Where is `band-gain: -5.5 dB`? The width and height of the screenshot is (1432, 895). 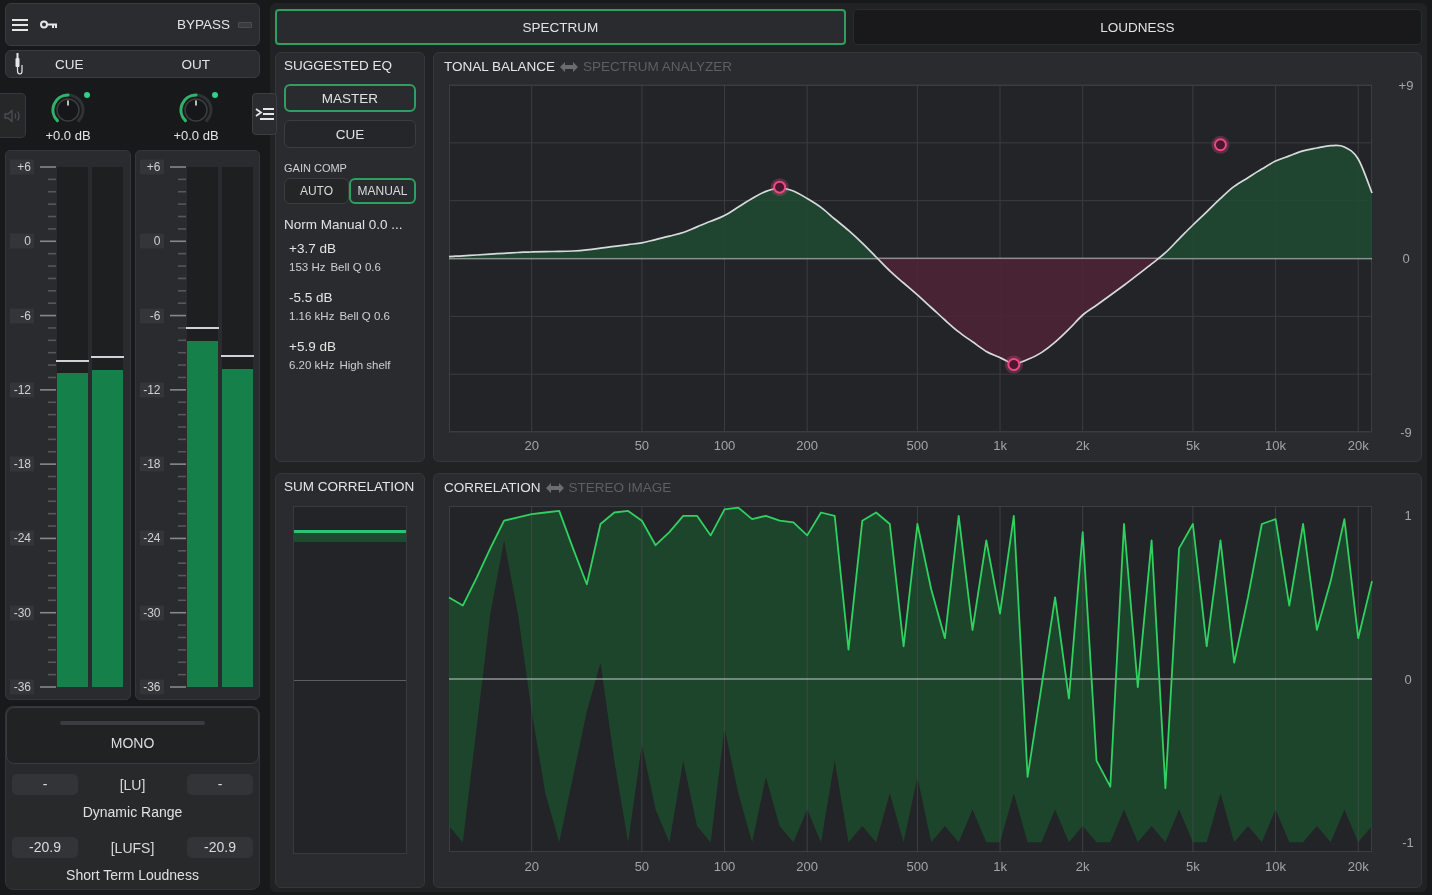
band-gain: -5.5 dB is located at coordinates (311, 297).